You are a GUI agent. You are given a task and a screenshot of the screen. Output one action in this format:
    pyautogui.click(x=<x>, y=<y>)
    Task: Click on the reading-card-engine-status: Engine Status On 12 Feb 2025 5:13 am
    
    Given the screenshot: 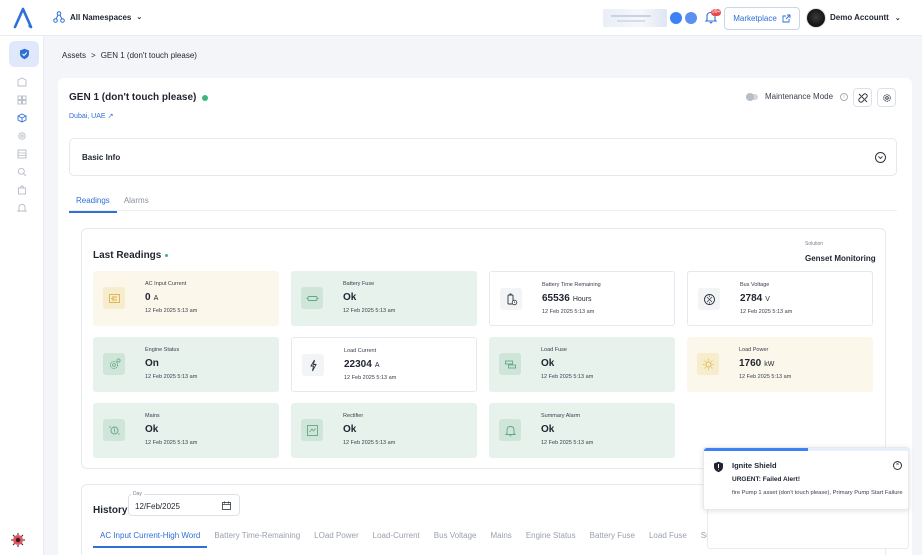 What is the action you would take?
    pyautogui.click(x=186, y=364)
    